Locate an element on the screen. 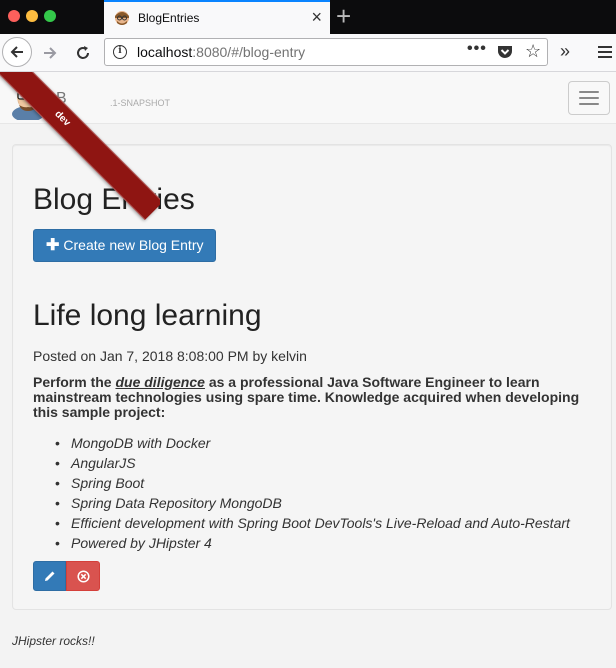 Image resolution: width=616 pixels, height=668 pixels. list-item: Spring Data Repository MongoDB is located at coordinates (312, 503).